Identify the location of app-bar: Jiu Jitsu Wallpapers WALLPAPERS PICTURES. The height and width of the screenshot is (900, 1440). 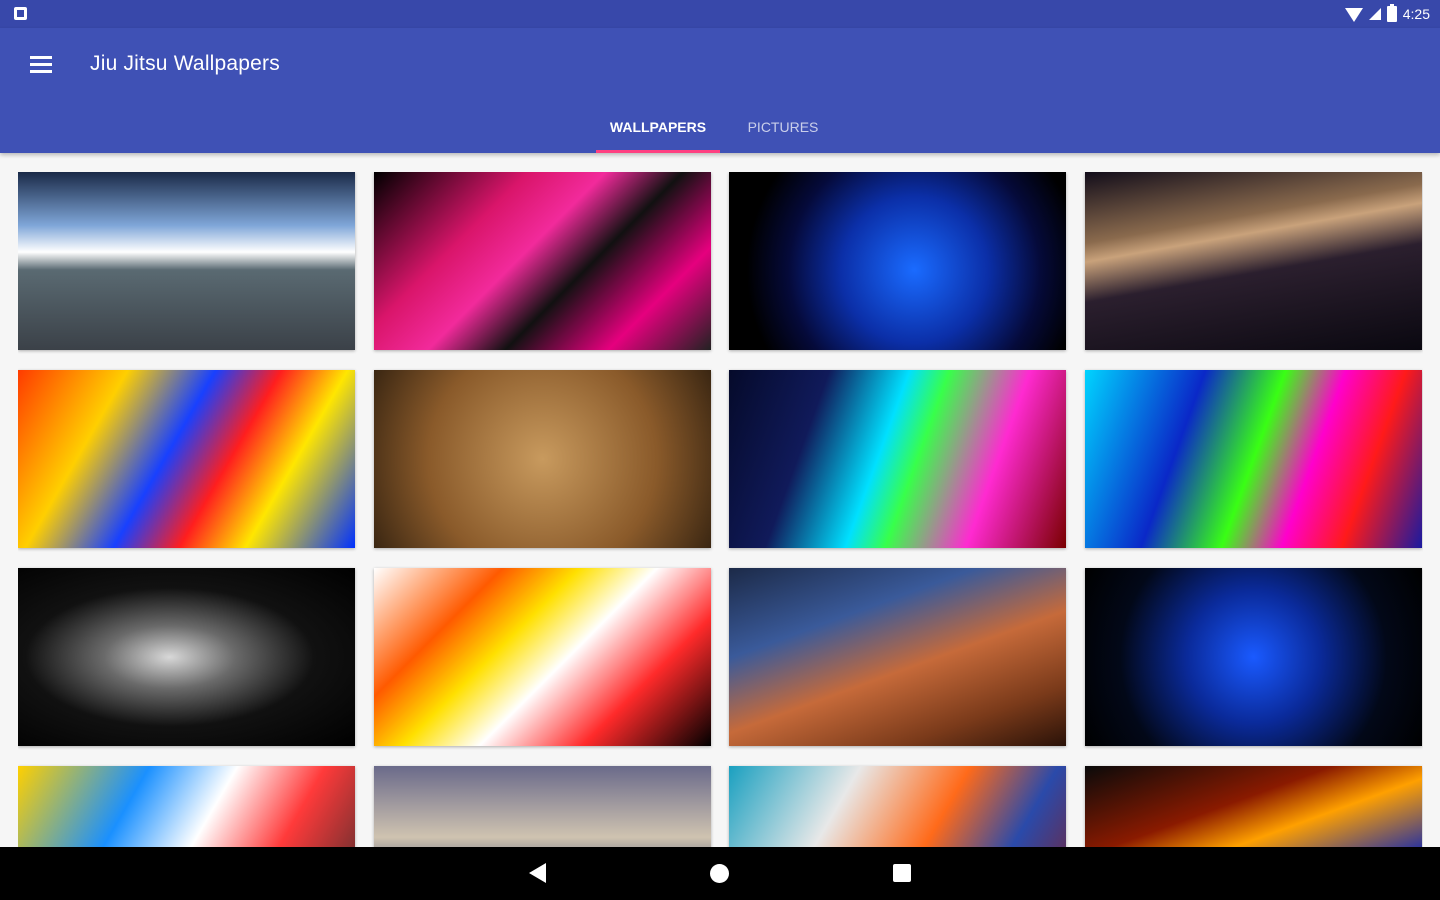
(720, 90).